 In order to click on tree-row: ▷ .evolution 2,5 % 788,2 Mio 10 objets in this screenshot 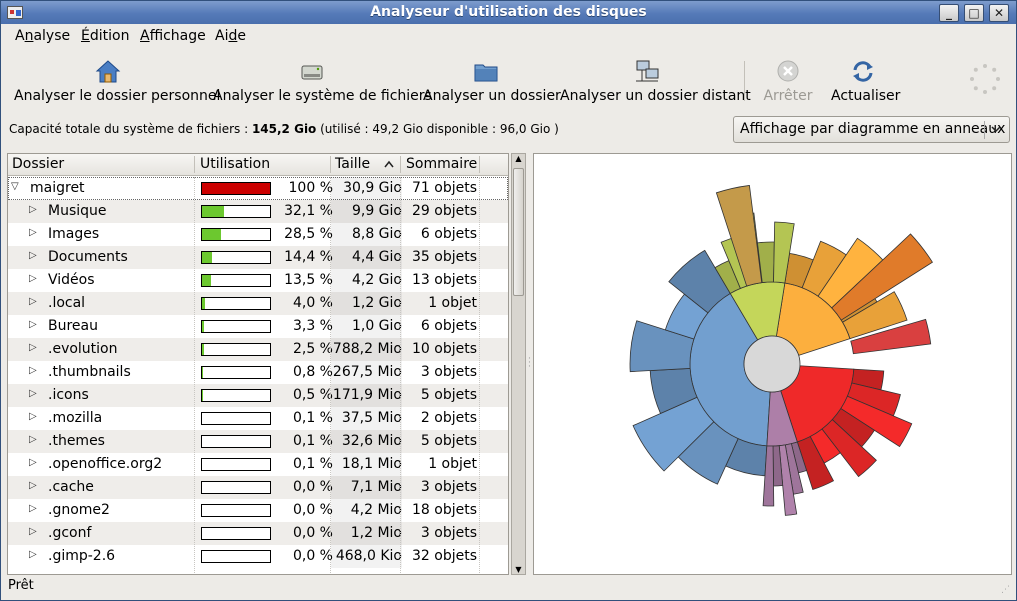, I will do `click(258, 349)`.